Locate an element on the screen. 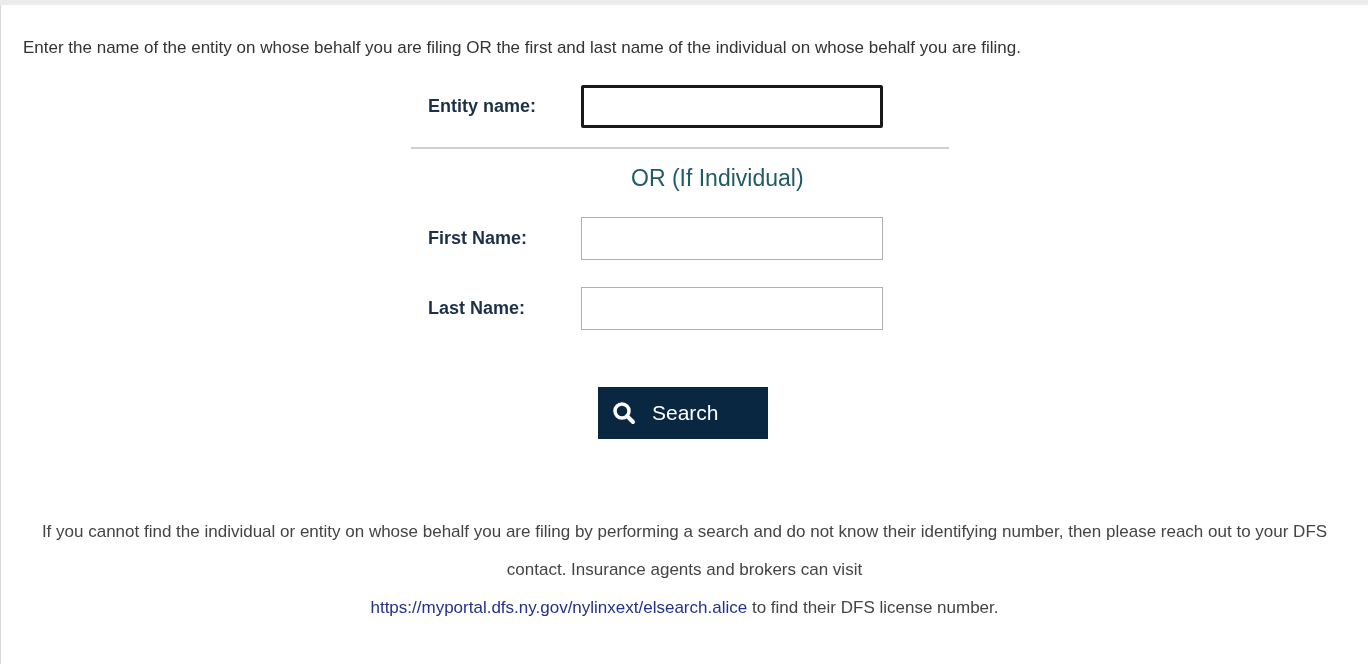 The width and height of the screenshot is (1368, 664). search-button: Search is located at coordinates (683, 412).